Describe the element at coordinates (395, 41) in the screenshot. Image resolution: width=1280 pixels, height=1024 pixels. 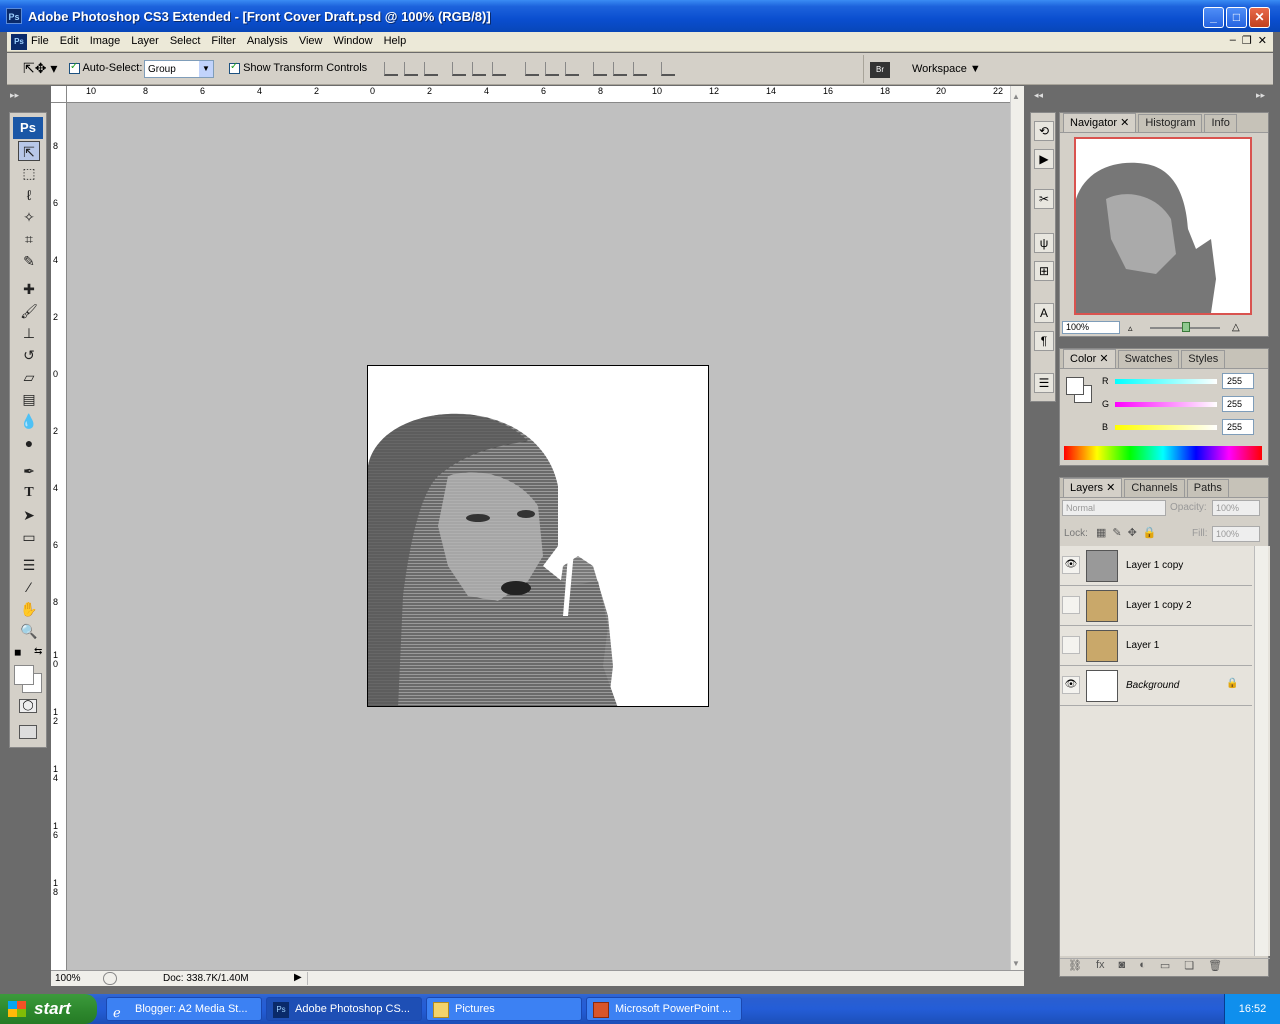
I see `menu-help: Help` at that location.